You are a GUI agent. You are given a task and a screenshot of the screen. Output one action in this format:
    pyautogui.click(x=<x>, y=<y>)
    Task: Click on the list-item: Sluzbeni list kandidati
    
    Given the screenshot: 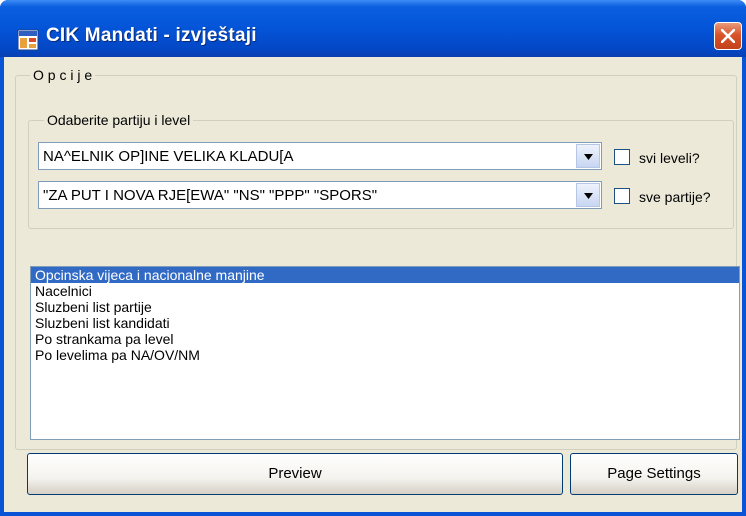 What is the action you would take?
    pyautogui.click(x=385, y=323)
    